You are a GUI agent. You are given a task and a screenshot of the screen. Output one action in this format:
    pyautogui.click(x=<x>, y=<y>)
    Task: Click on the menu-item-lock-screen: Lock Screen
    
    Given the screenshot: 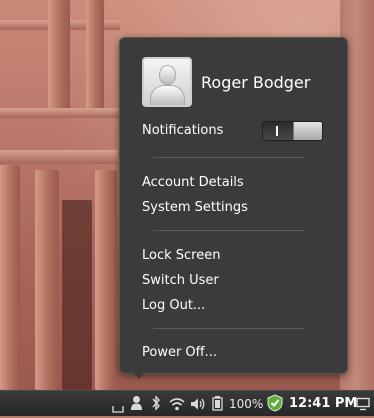 What is the action you would take?
    pyautogui.click(x=181, y=256)
    